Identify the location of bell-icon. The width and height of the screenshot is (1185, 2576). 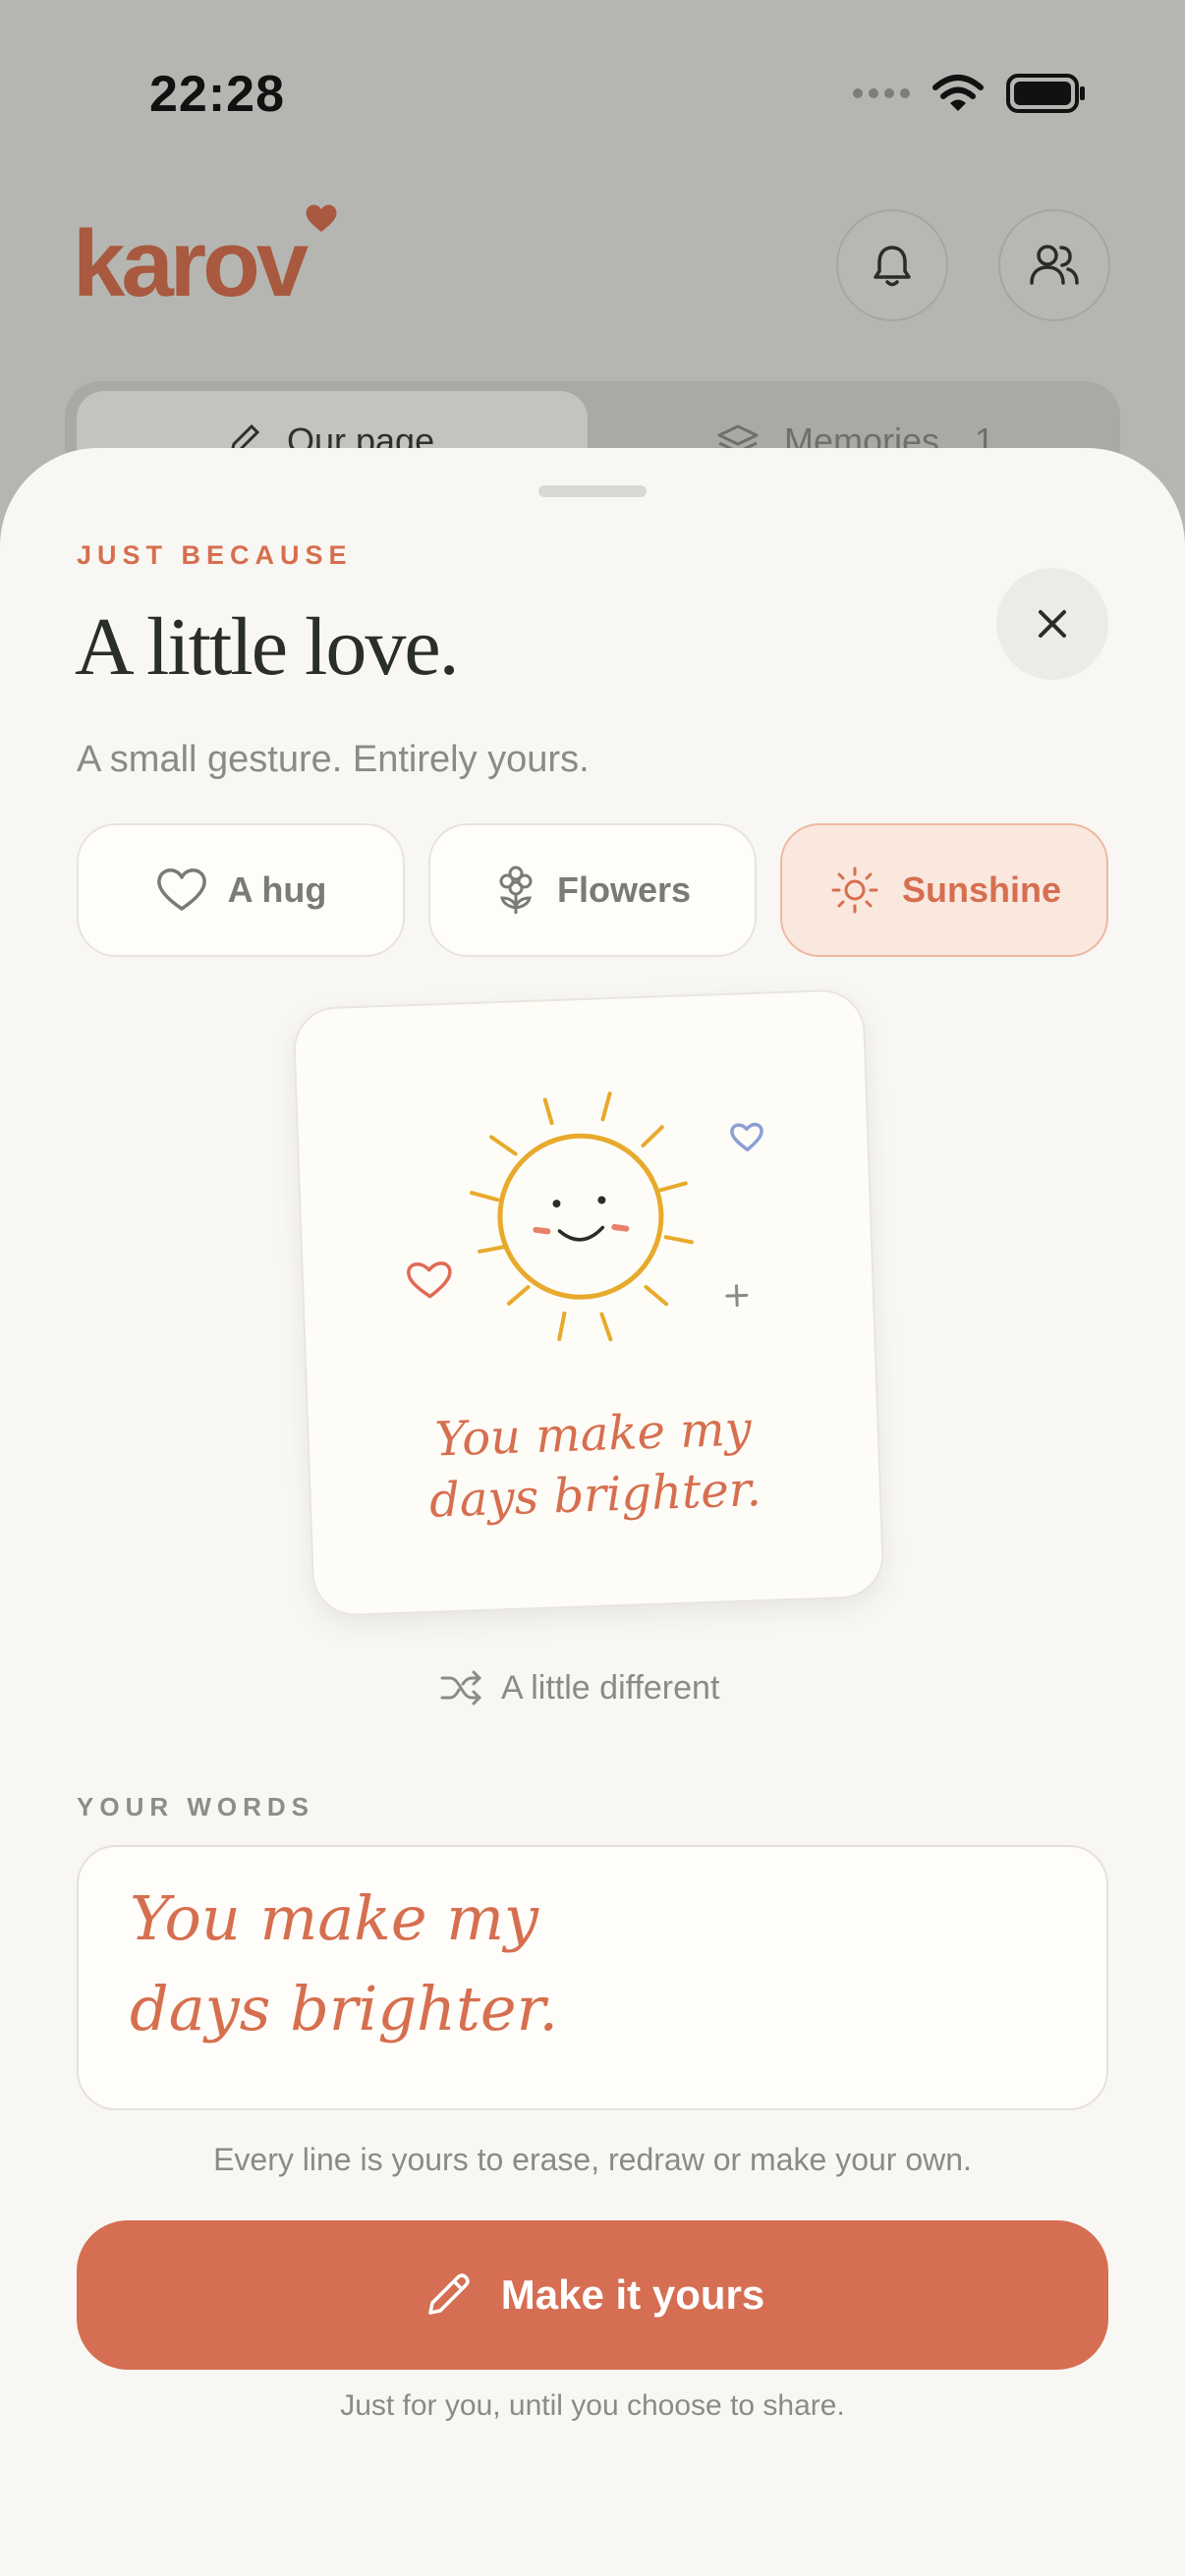
(893, 266).